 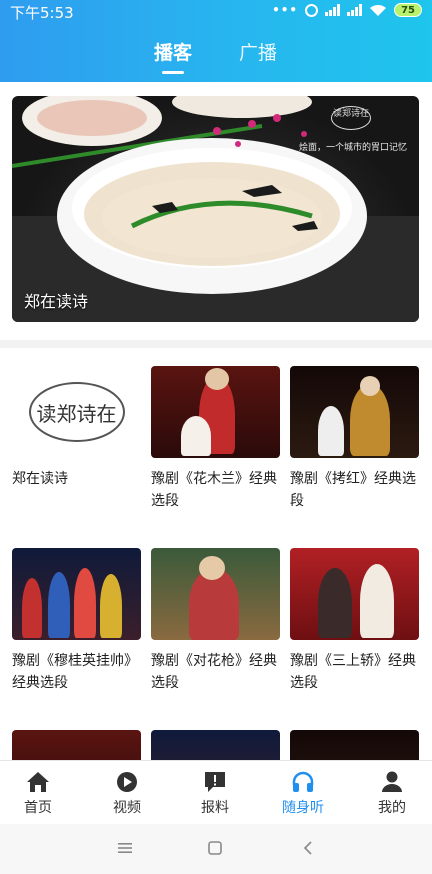 I want to click on program-title: 豫剧《三上轿》经典选段, so click(x=353, y=672).